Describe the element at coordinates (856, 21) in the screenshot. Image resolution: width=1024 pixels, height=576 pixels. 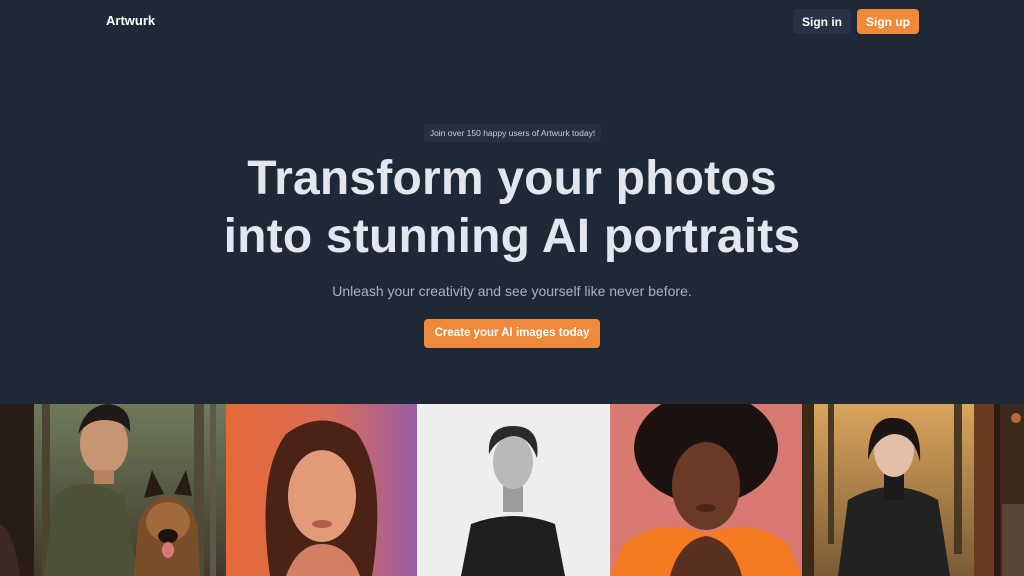
I see `nav-actions: Sign in Sign up` at that location.